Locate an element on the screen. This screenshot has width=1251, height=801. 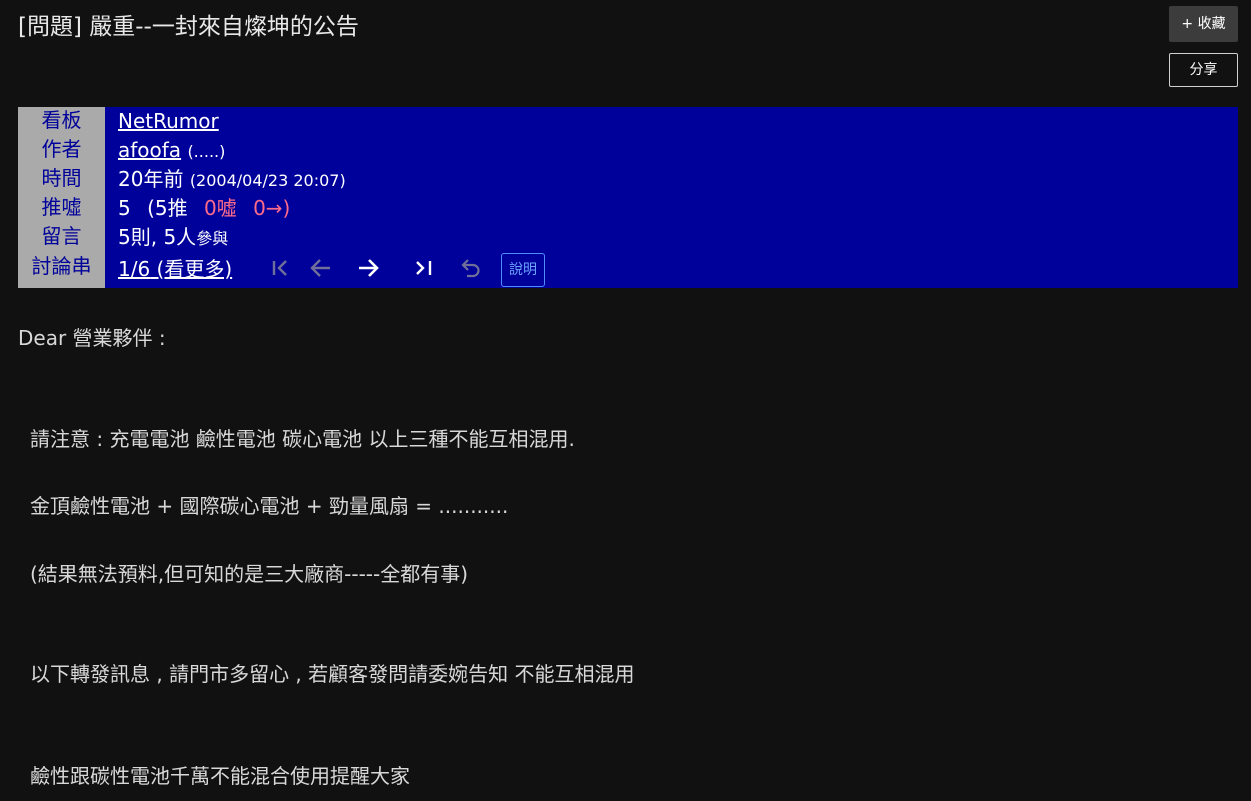
board-link: NetRumor is located at coordinates (168, 121).